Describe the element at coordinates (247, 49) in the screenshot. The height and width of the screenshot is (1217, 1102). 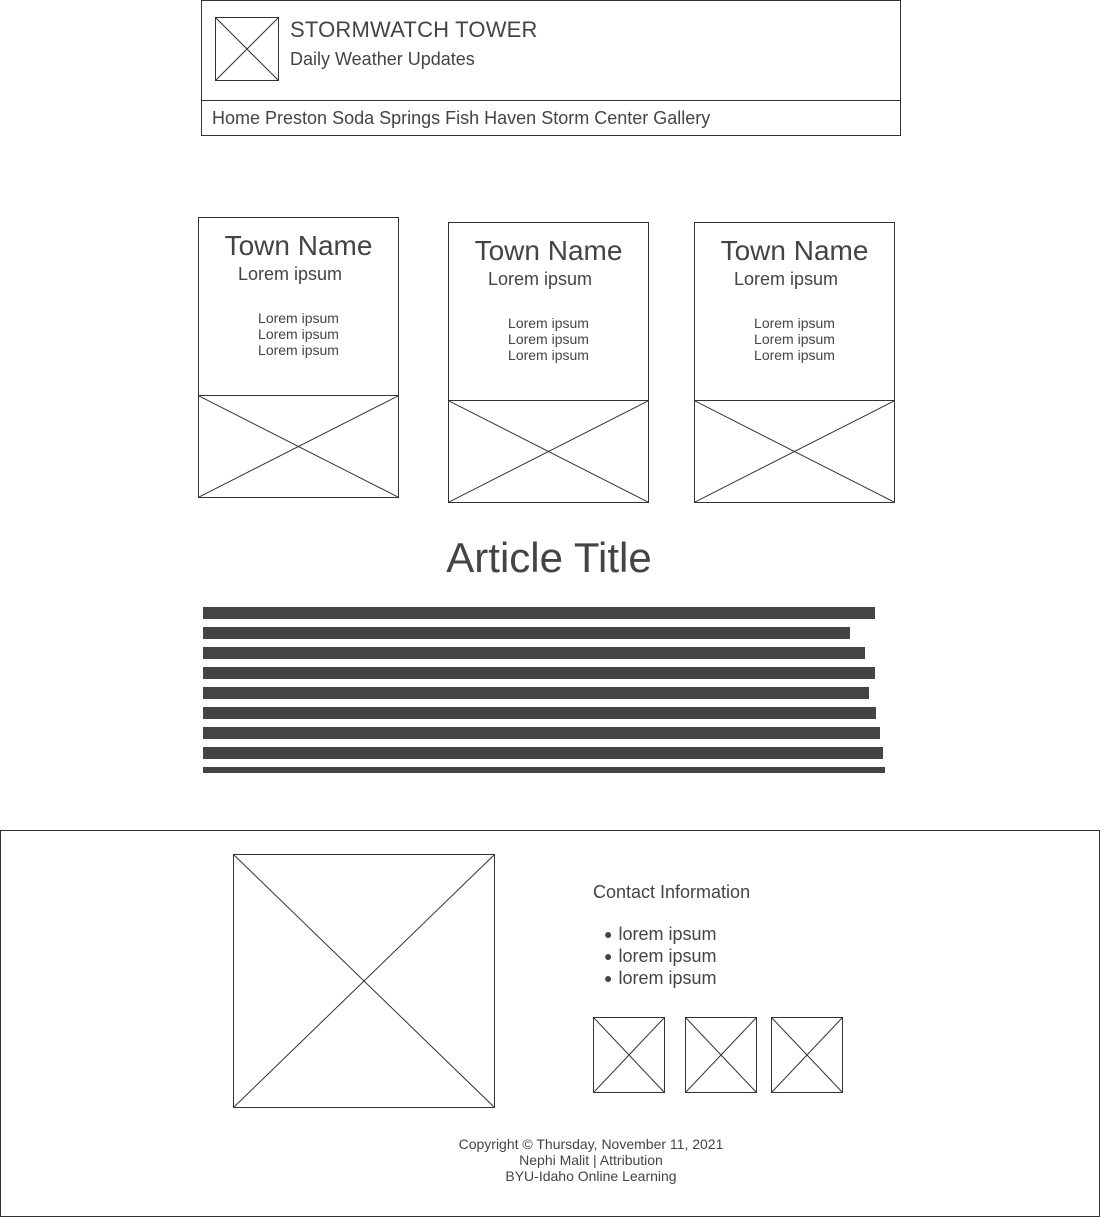
I see `logo-image-placeholder-icon` at that location.